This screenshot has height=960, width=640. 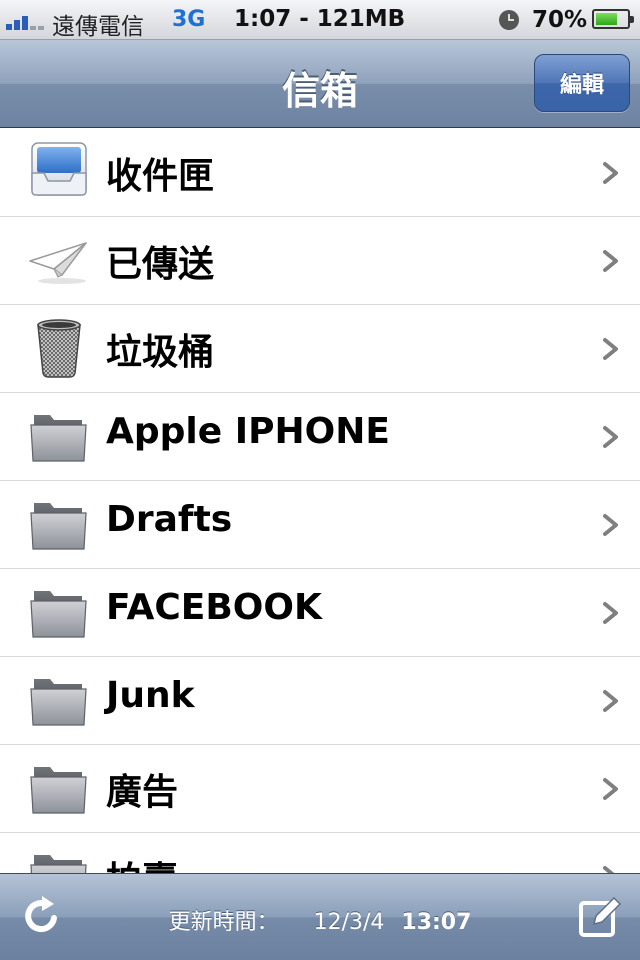 I want to click on compose-icon, so click(x=600, y=916).